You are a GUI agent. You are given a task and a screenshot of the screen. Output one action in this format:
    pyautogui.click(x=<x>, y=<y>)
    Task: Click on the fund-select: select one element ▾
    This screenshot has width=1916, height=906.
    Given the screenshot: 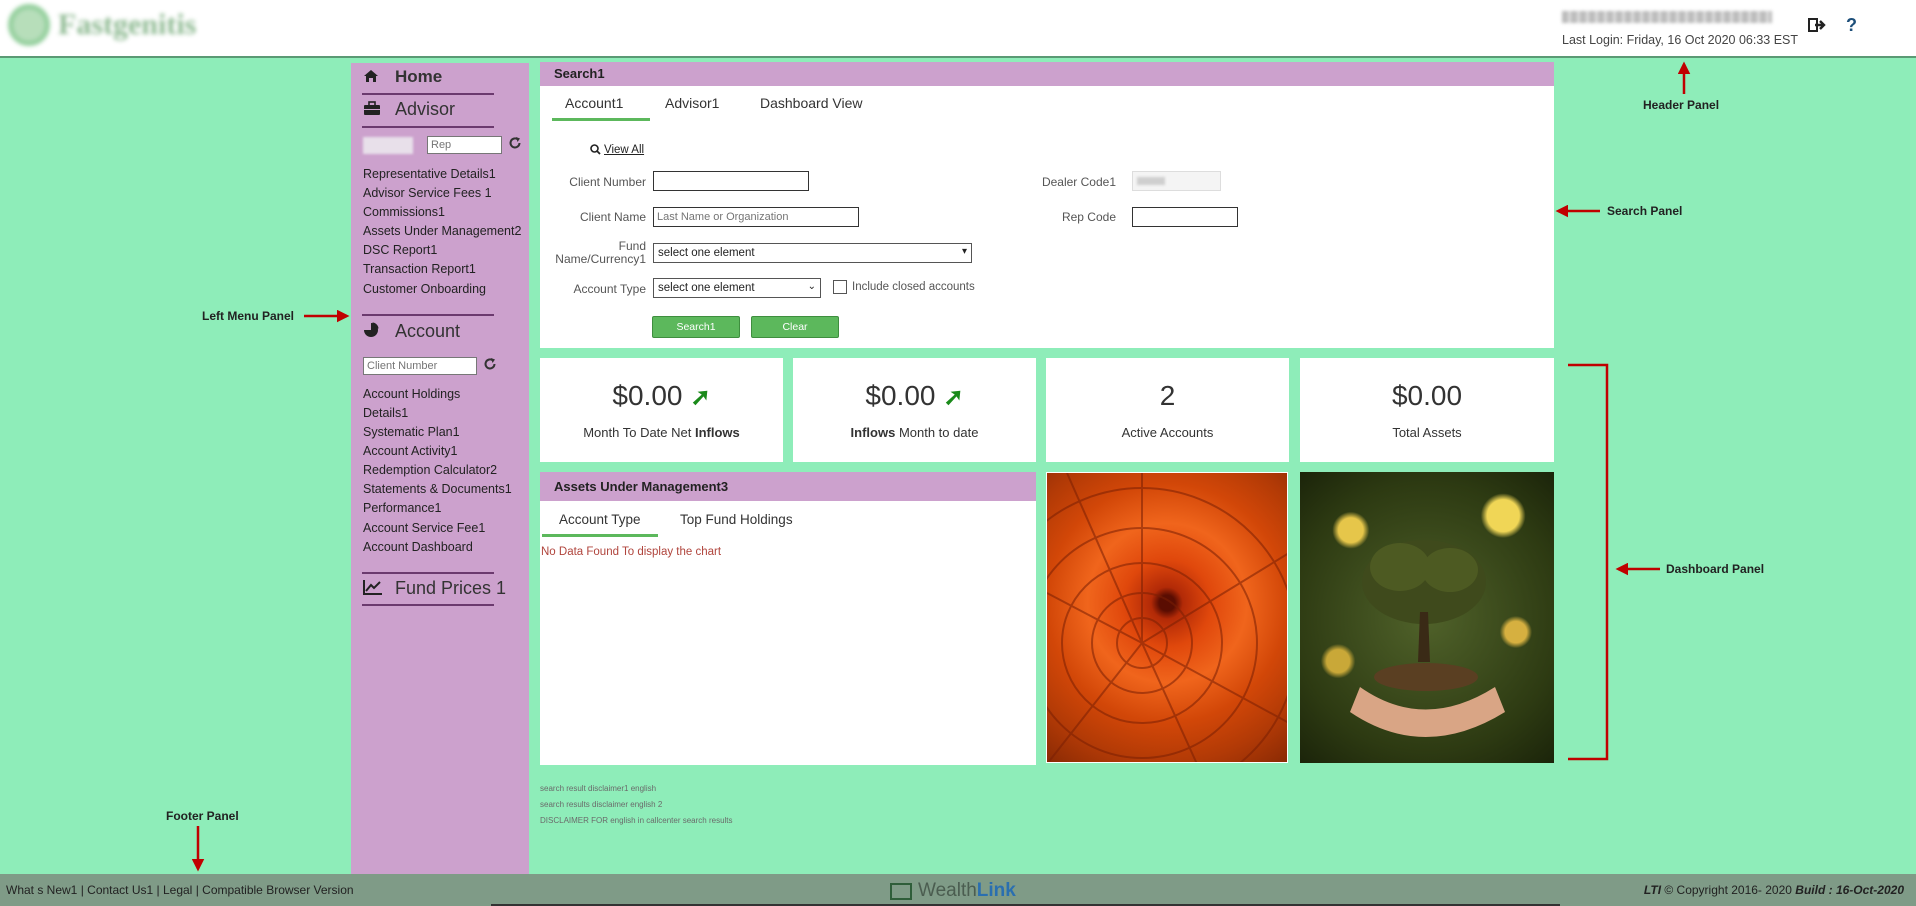 What is the action you would take?
    pyautogui.click(x=812, y=253)
    